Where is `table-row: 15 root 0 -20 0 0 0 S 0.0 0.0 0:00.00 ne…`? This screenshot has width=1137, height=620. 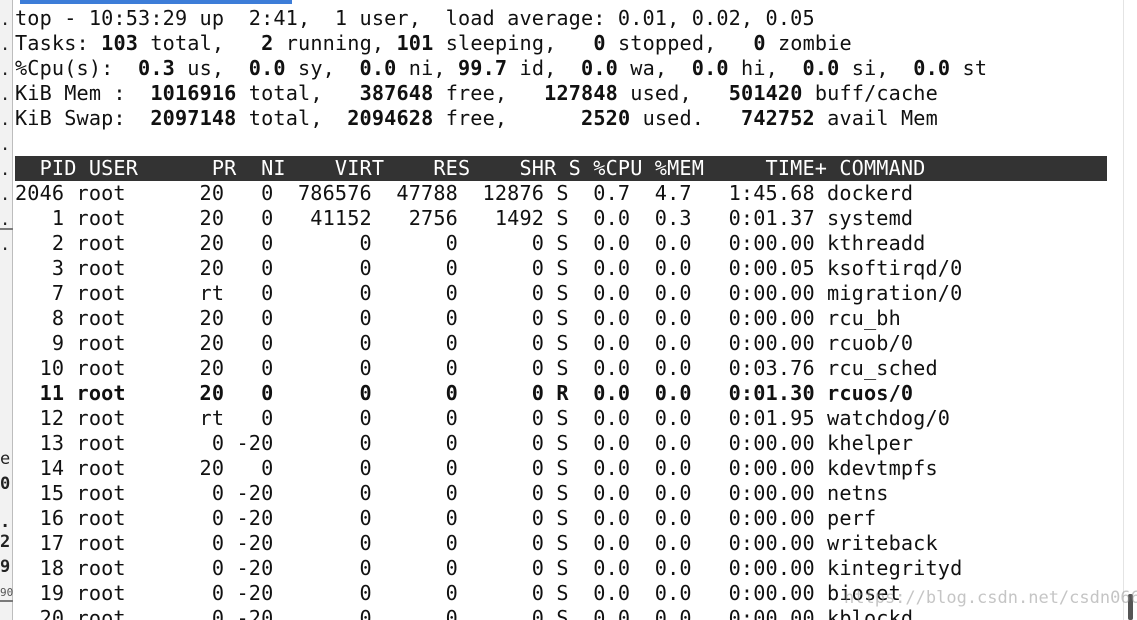
table-row: 15 root 0 -20 0 0 0 S 0.0 0.0 0:00.00 ne… is located at coordinates (452, 493).